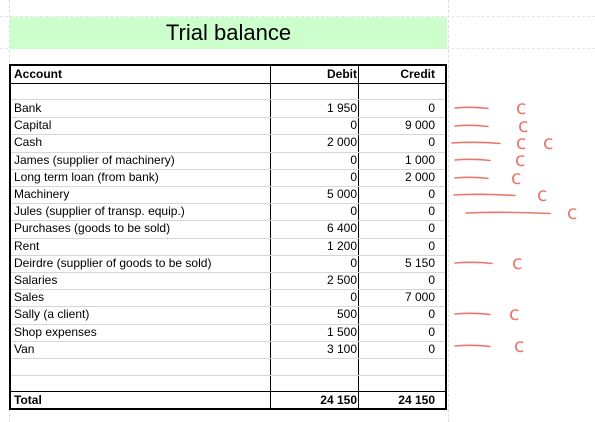 The width and height of the screenshot is (595, 422). I want to click on handwritten-annotations: ccc cccccccc, so click(514, 227).